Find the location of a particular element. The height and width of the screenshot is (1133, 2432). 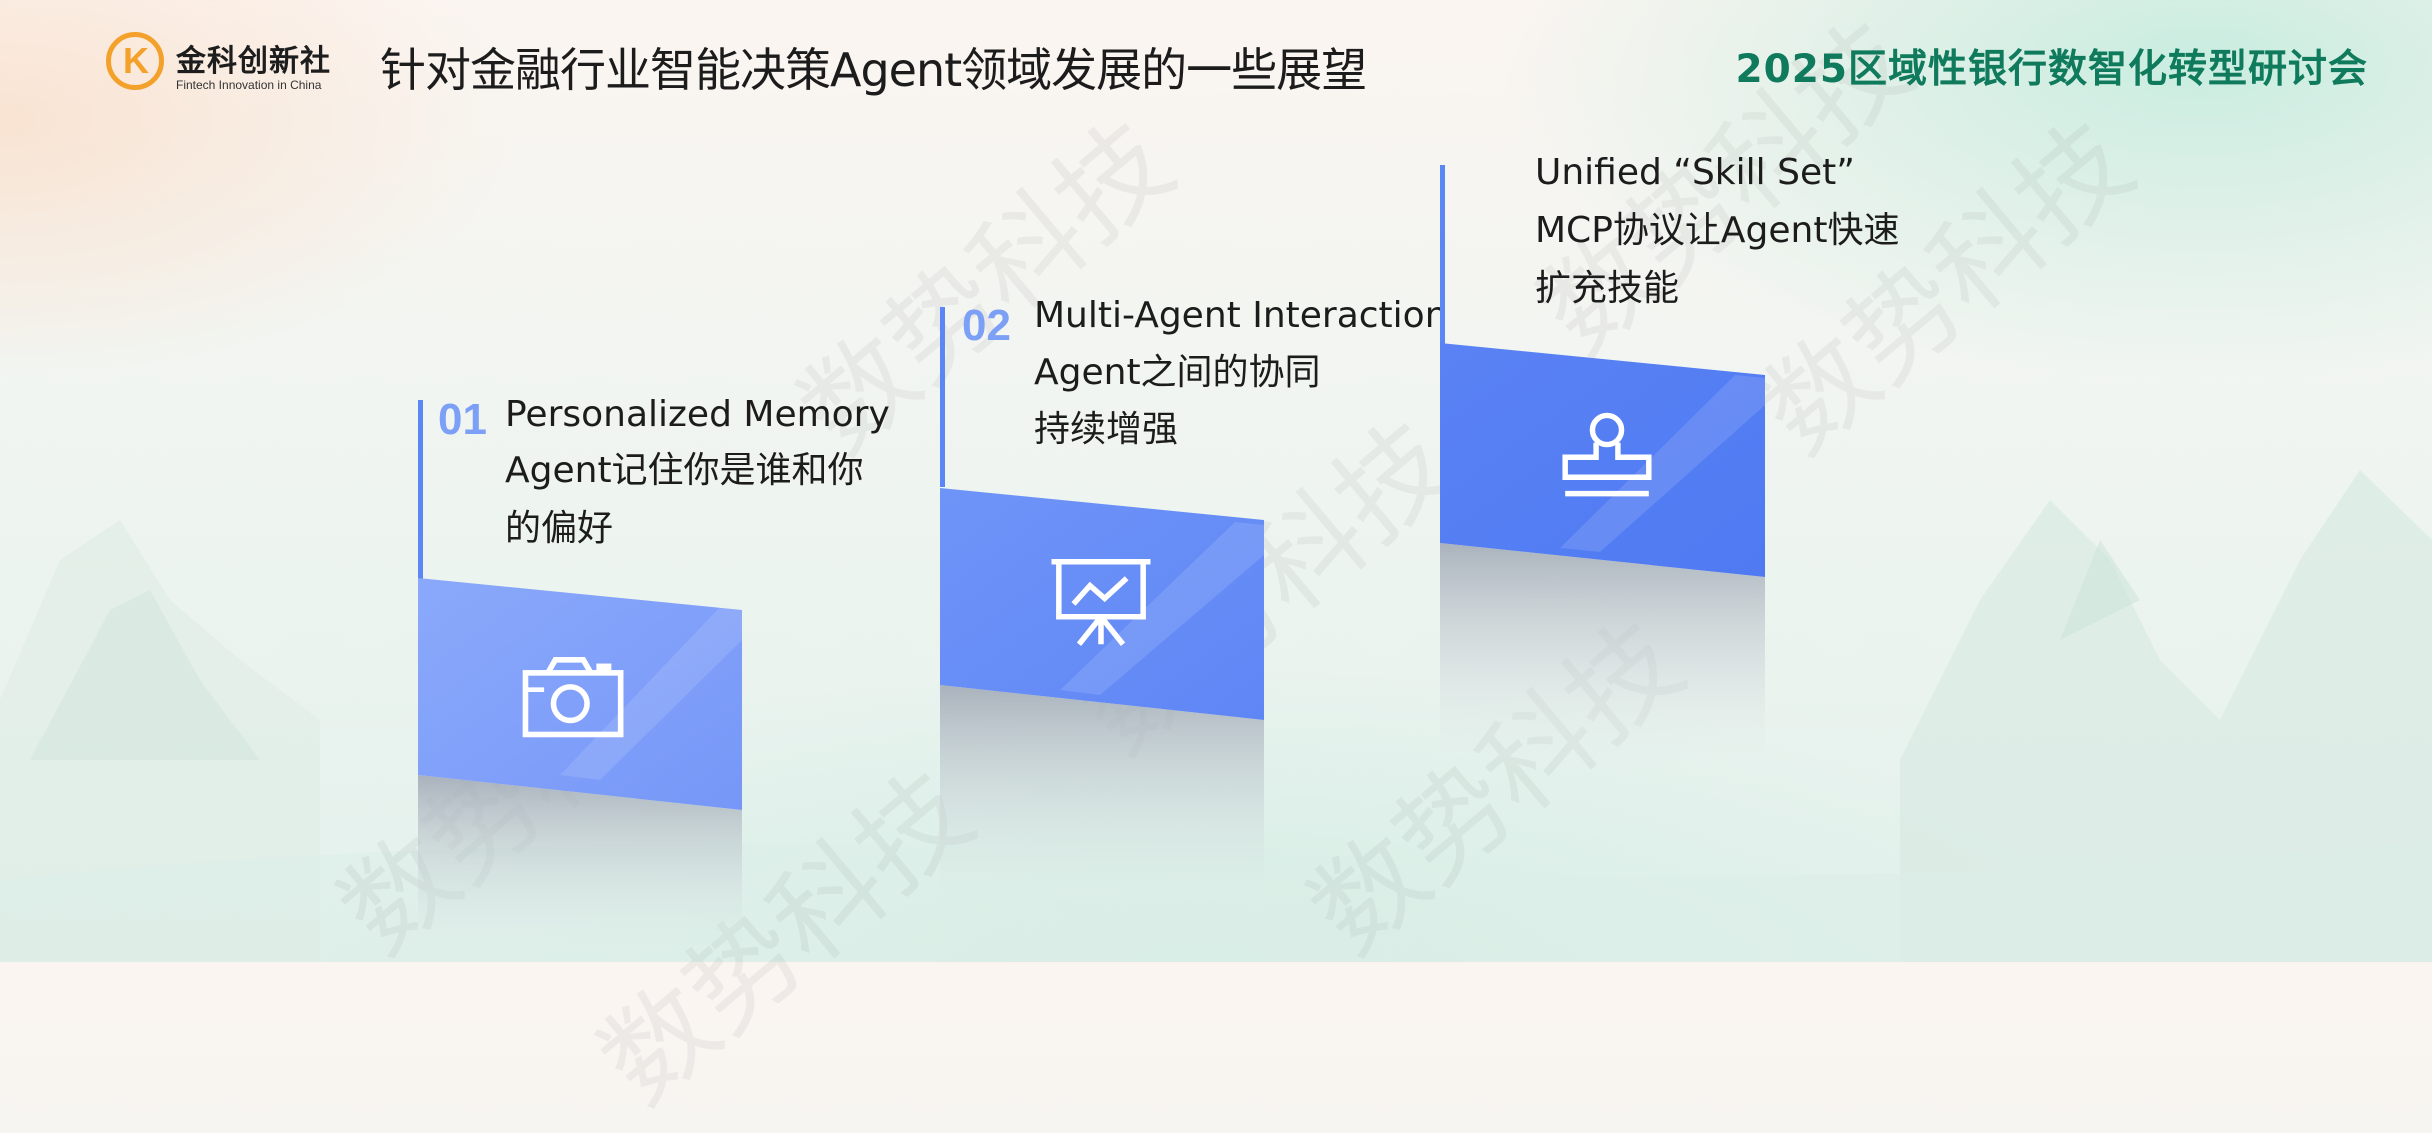

presentation-chart-icon is located at coordinates (1101, 602).